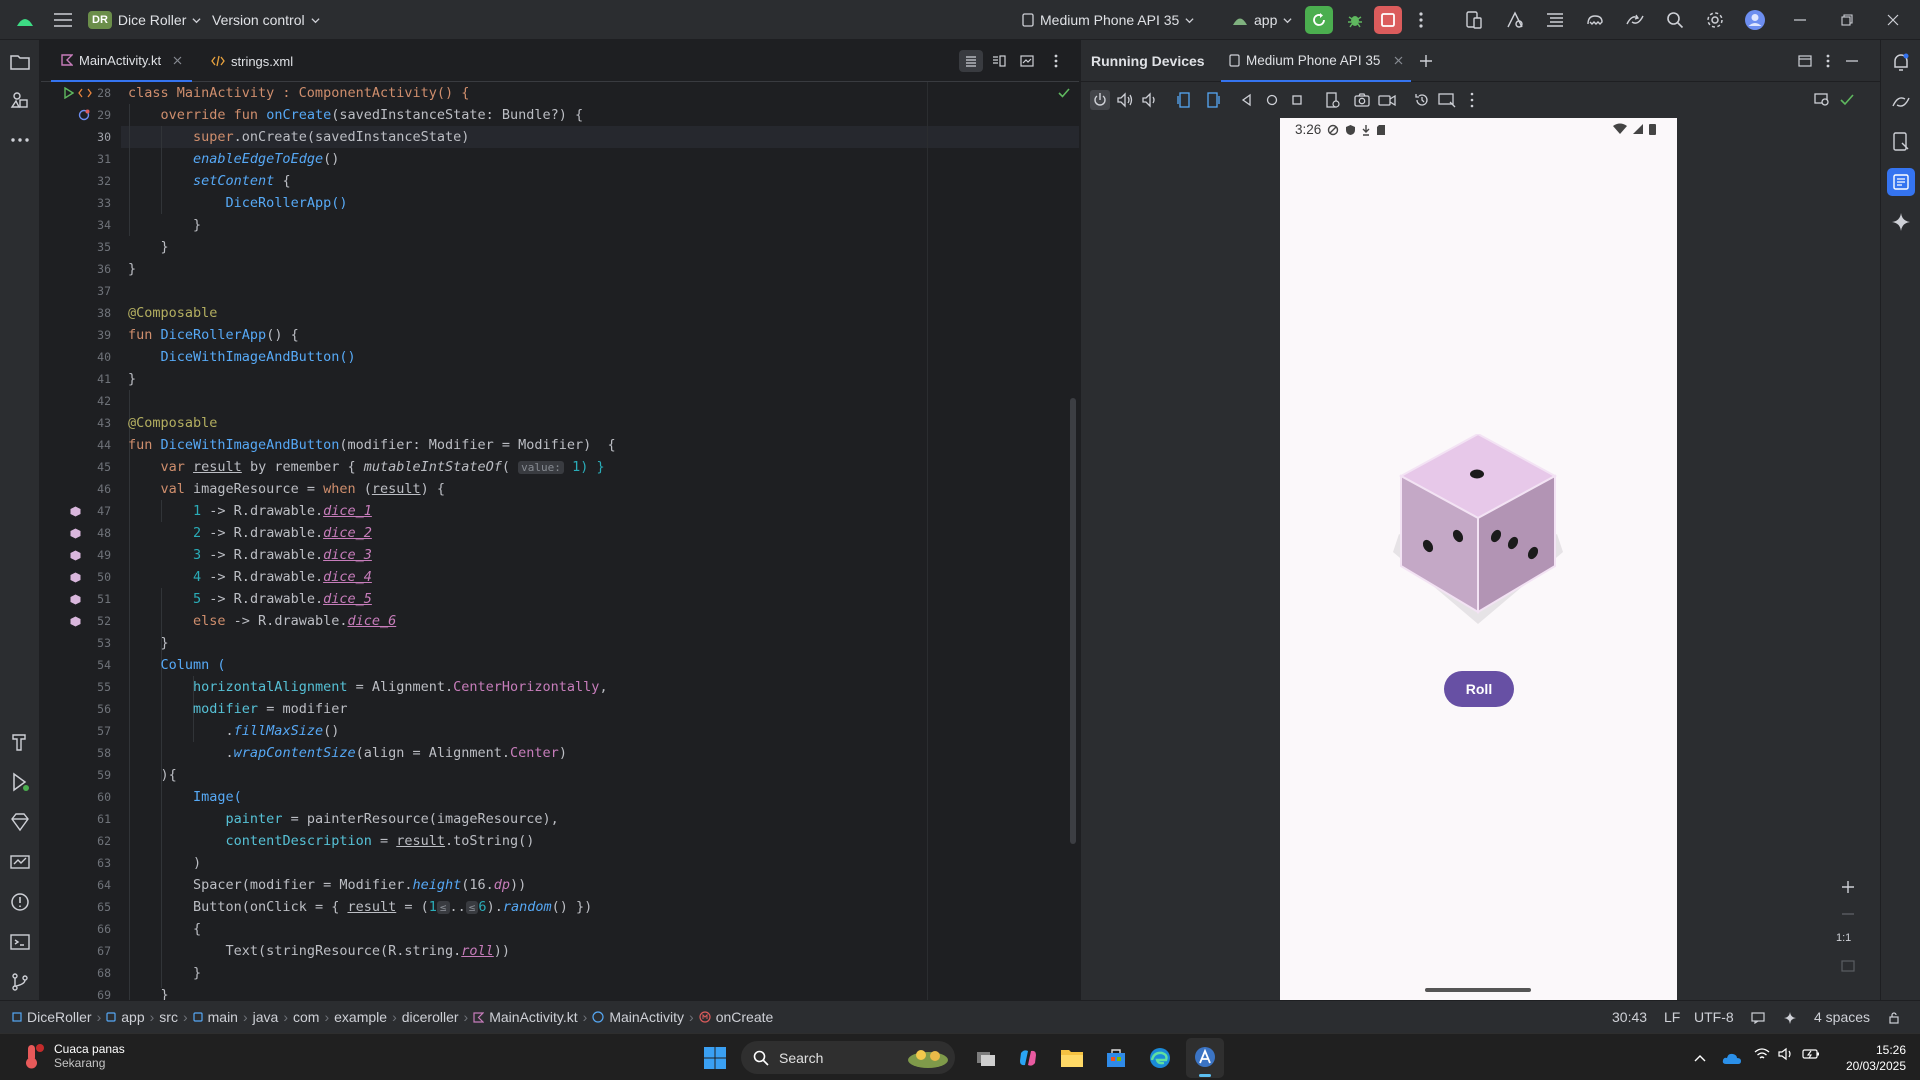  I want to click on tab-device: Medium Phone API 35, so click(1316, 61).